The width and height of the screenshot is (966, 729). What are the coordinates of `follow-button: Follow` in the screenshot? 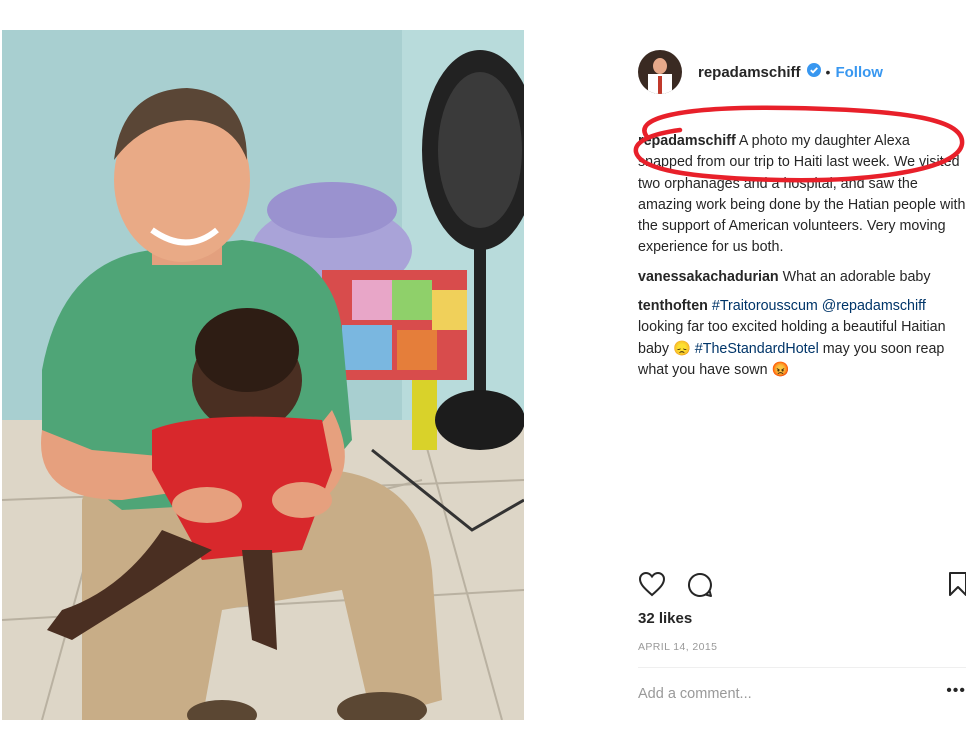 It's located at (859, 72).